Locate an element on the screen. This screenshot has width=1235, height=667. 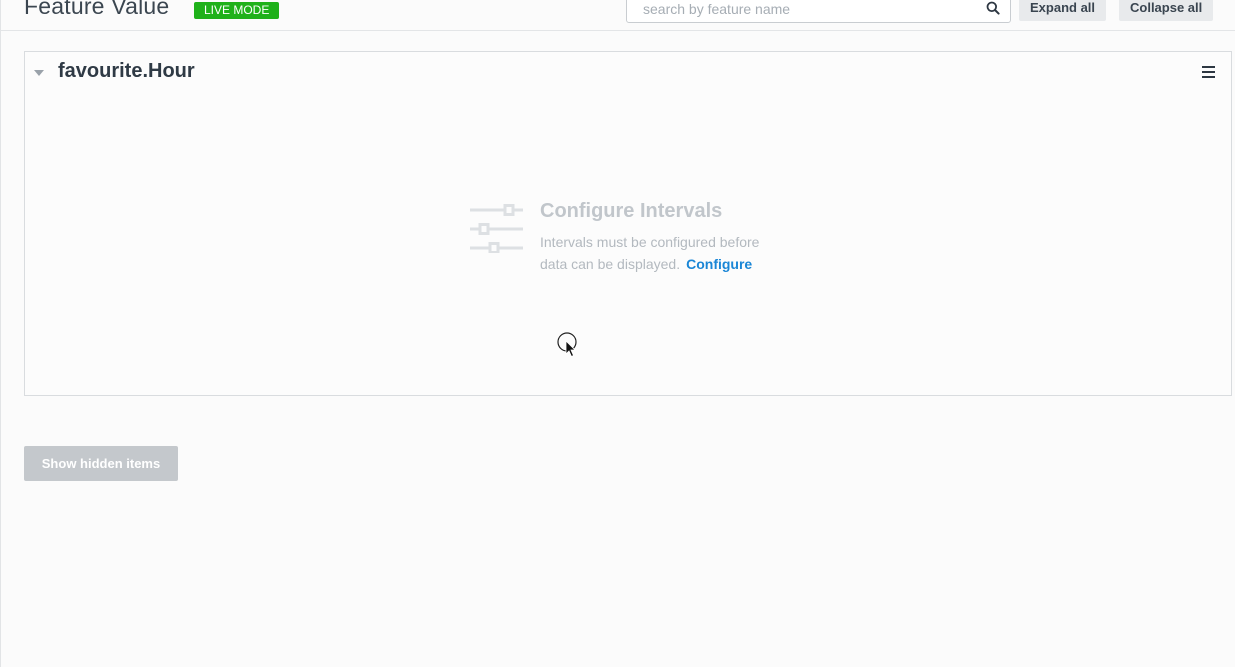
search-box is located at coordinates (818, 11).